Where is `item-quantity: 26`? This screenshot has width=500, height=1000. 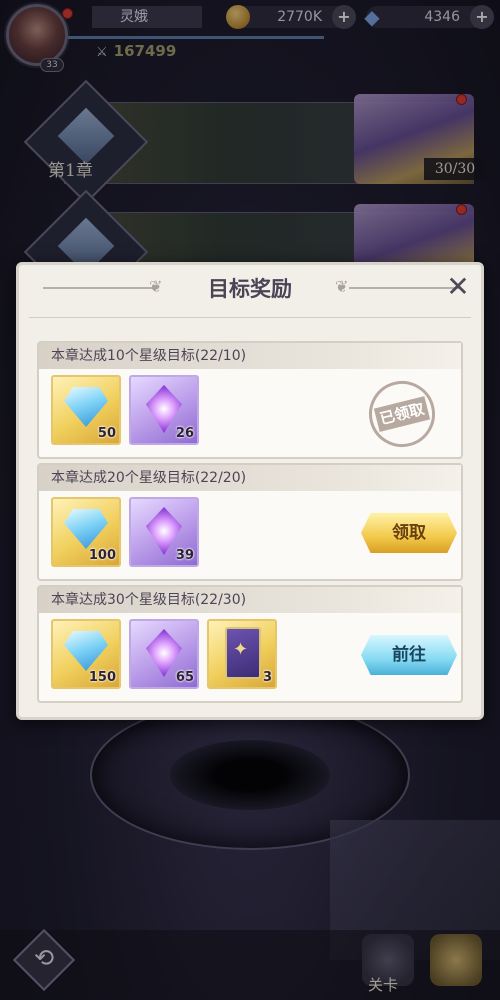
item-quantity: 26 is located at coordinates (184, 433).